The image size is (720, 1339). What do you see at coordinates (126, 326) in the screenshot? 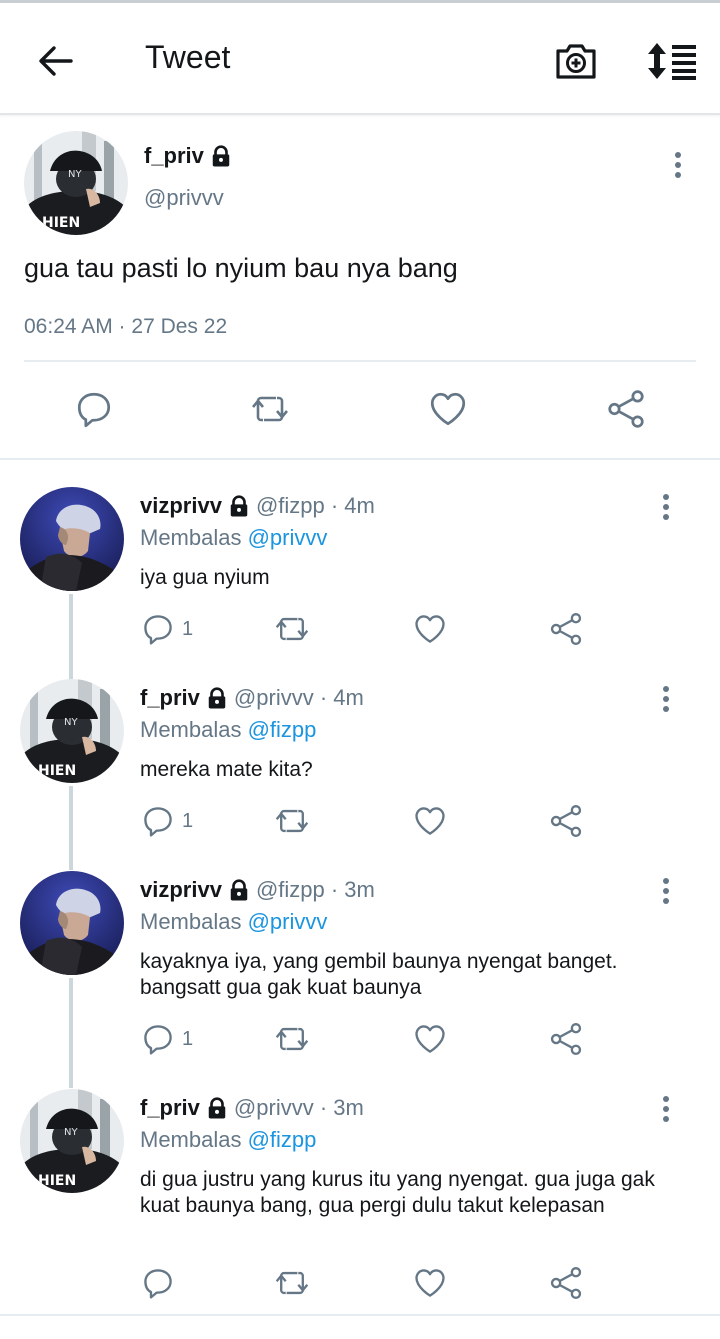
I see `tweet-timestamp: 06:24 AM · 27 Des 22` at bounding box center [126, 326].